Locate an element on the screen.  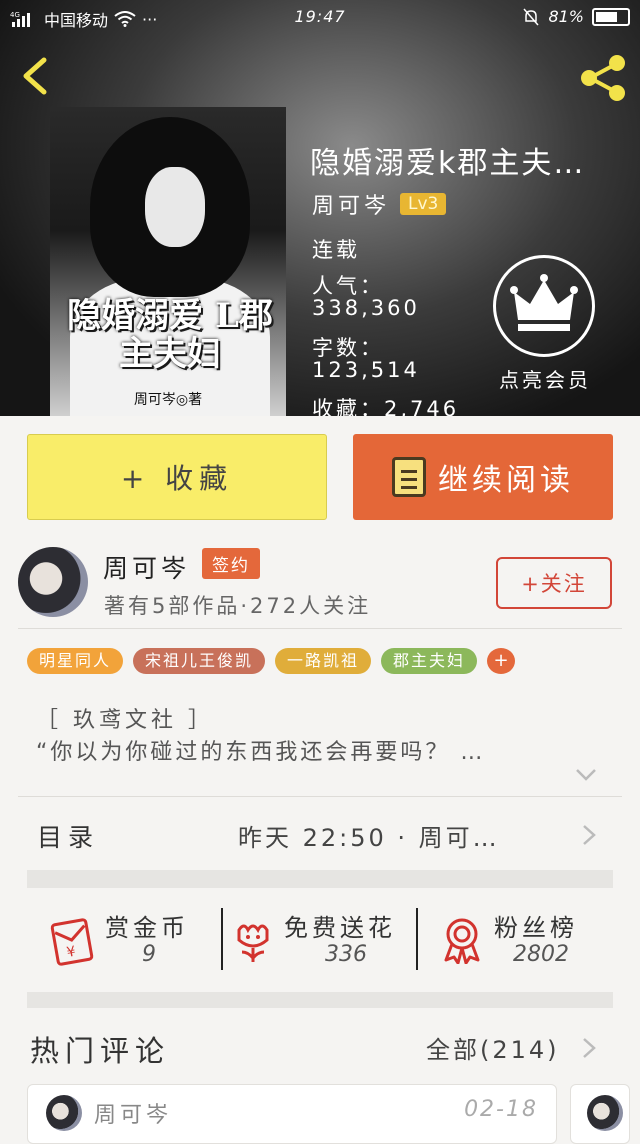
continue-reading-button: 继续阅读 is located at coordinates (483, 477).